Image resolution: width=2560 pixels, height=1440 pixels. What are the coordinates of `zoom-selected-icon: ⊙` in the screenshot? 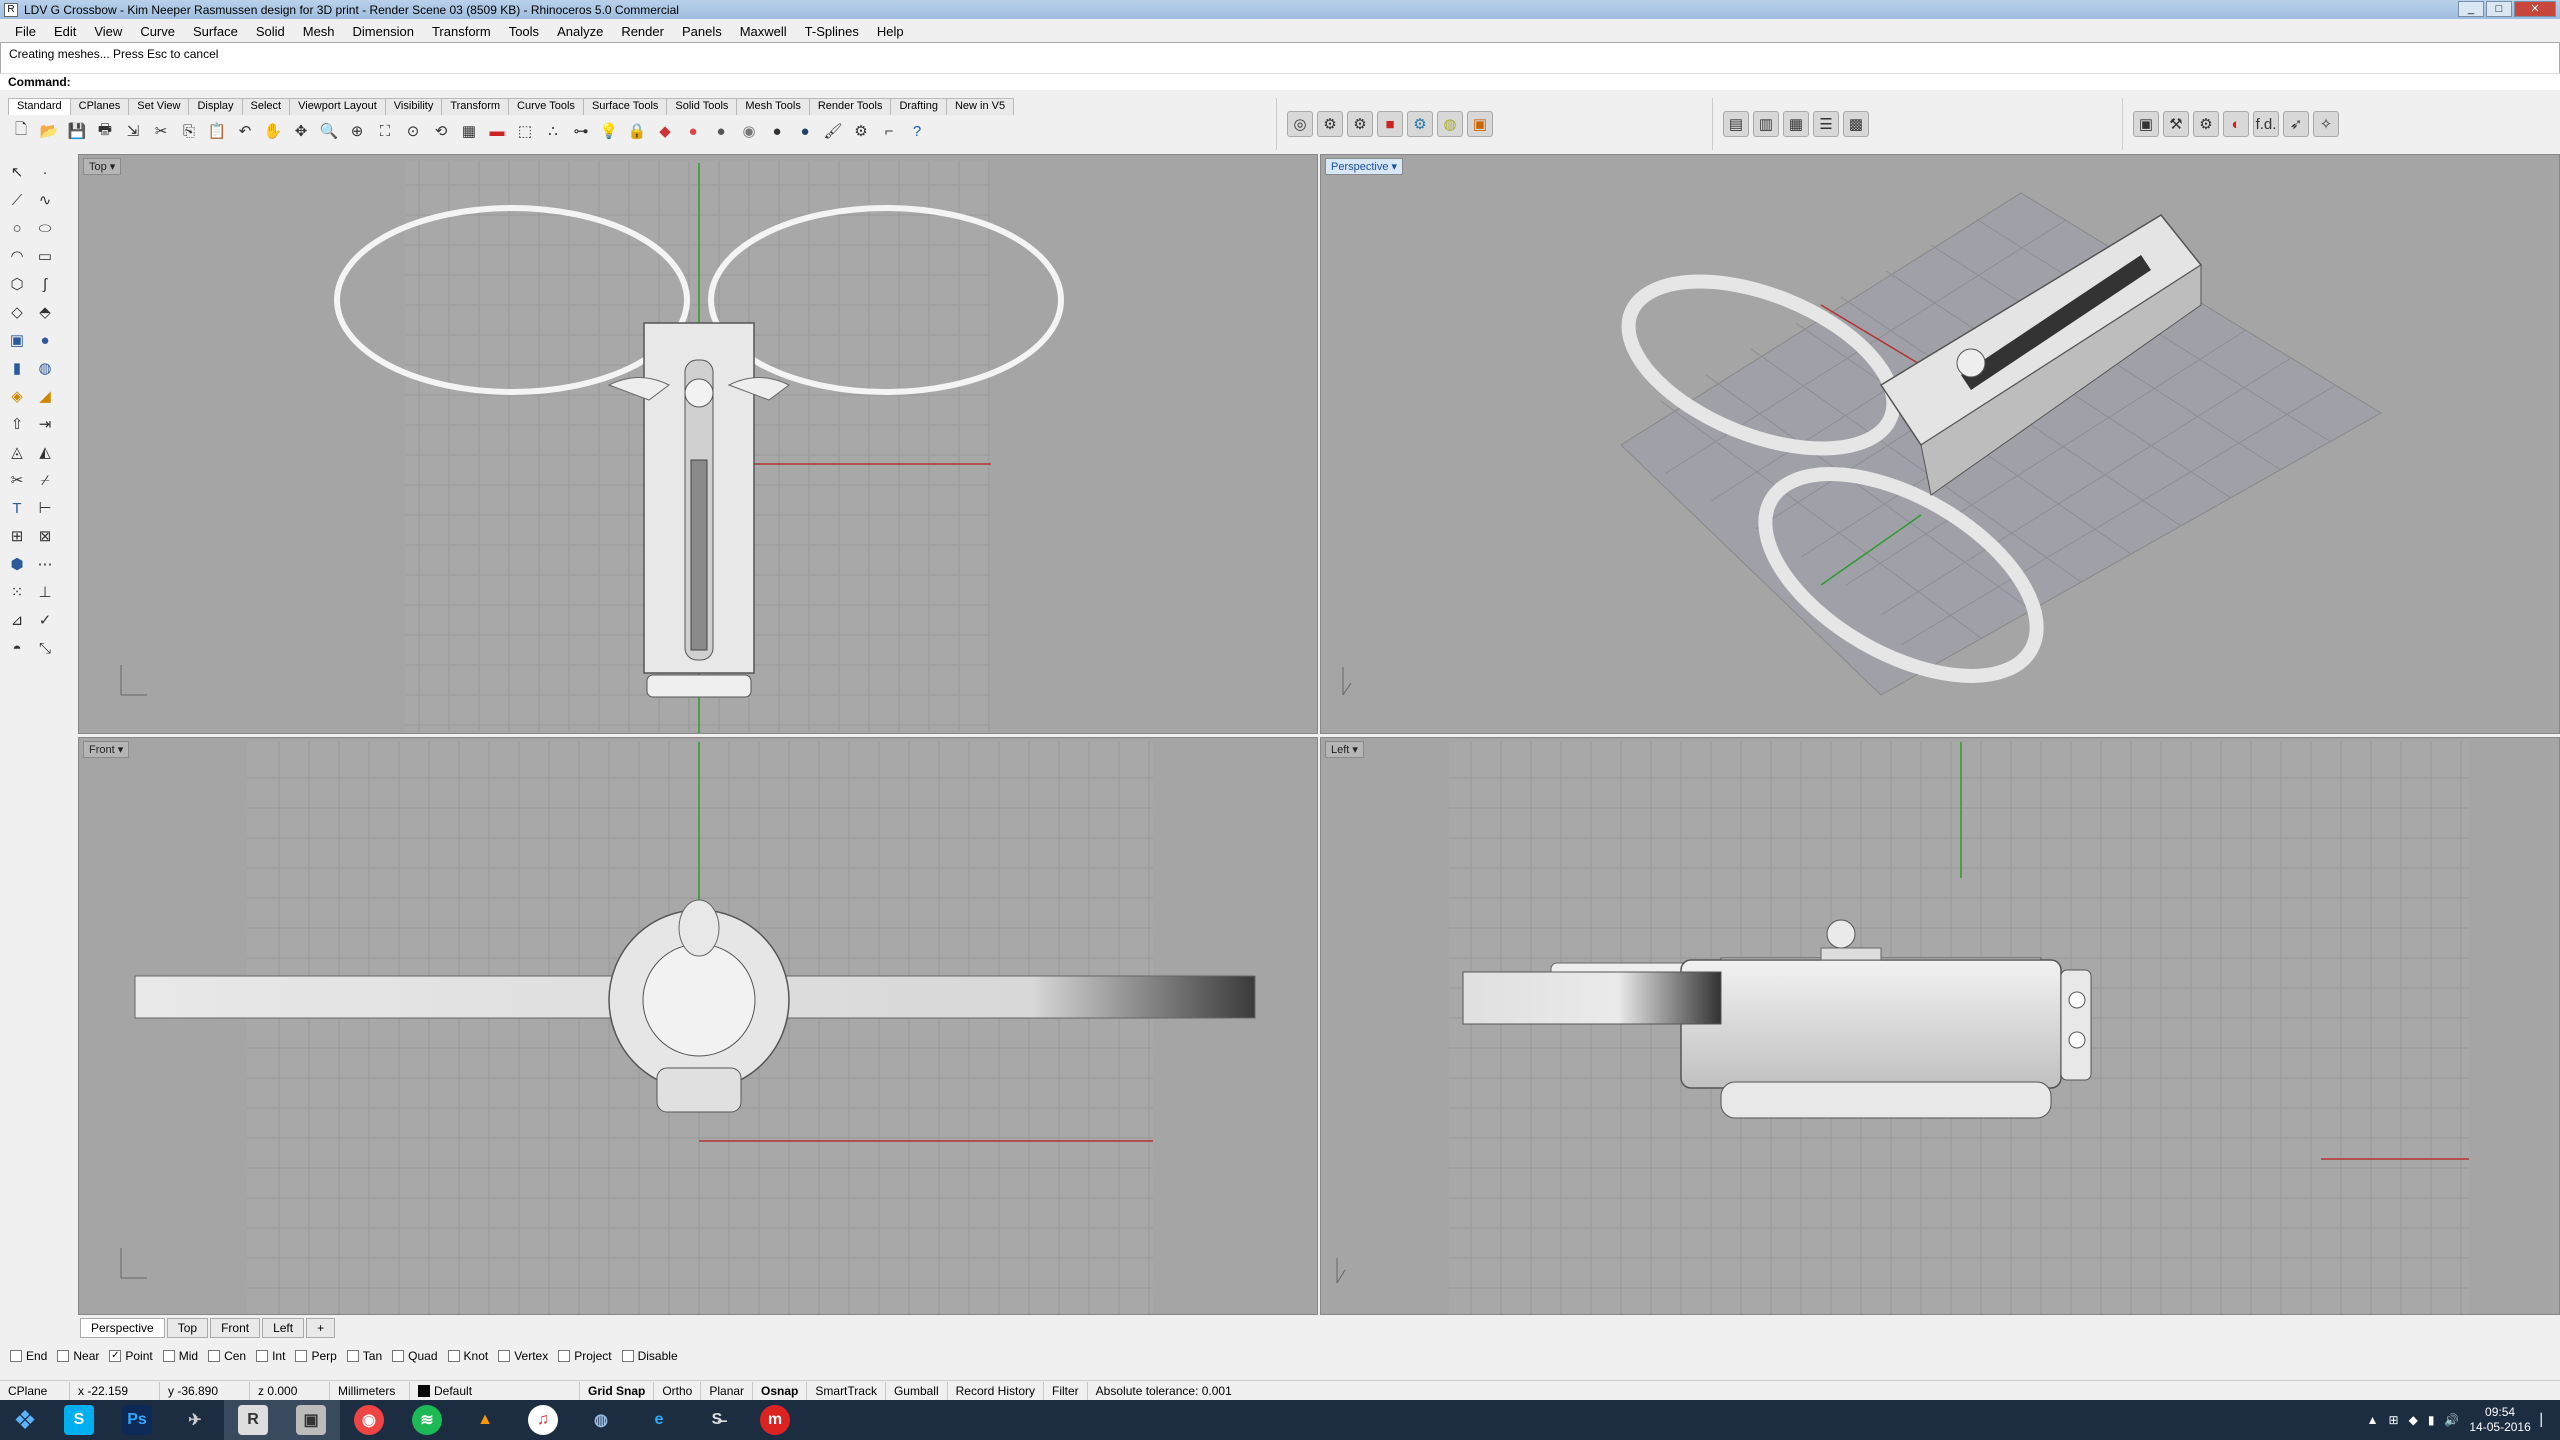 It's located at (413, 131).